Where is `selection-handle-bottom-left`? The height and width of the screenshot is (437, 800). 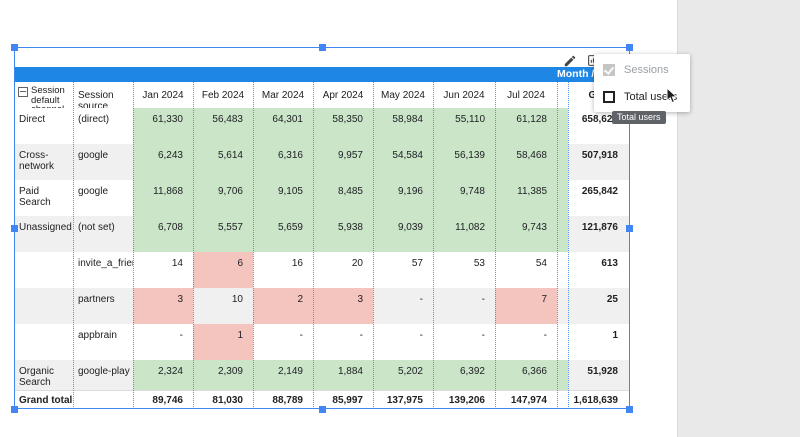 selection-handle-bottom-left is located at coordinates (14, 409).